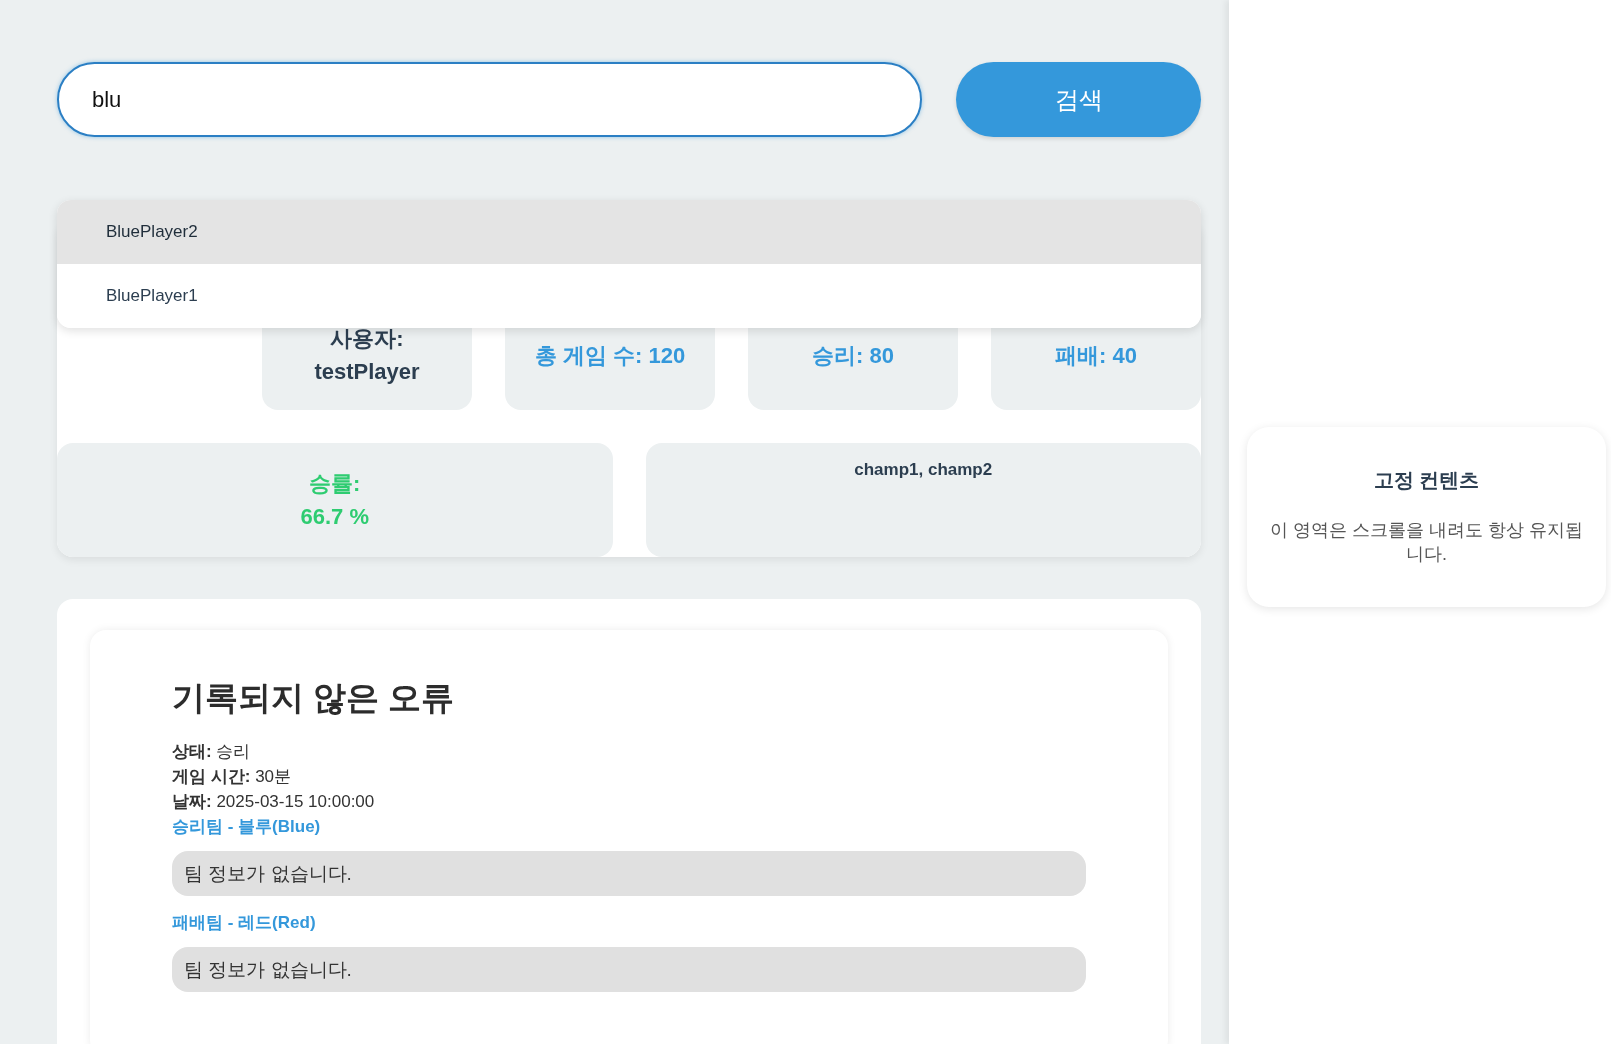 The height and width of the screenshot is (1044, 1611). What do you see at coordinates (1426, 480) in the screenshot?
I see `fixed-card-title: 고정 컨텐츠` at bounding box center [1426, 480].